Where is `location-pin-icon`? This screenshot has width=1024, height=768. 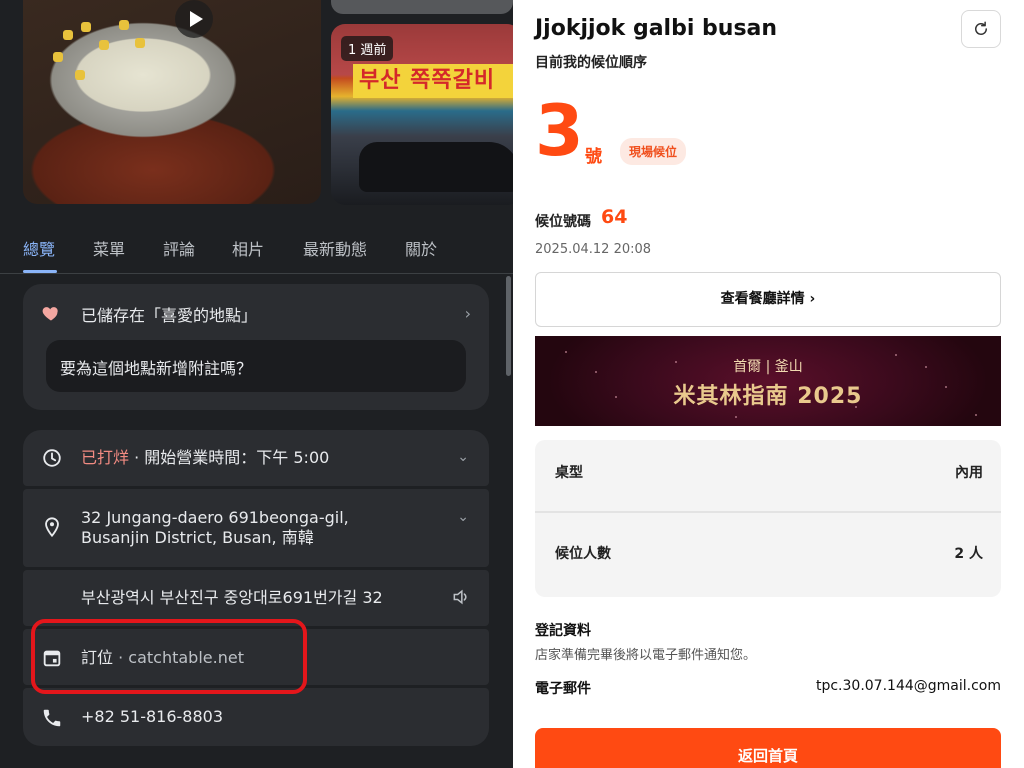
location-pin-icon is located at coordinates (52, 527).